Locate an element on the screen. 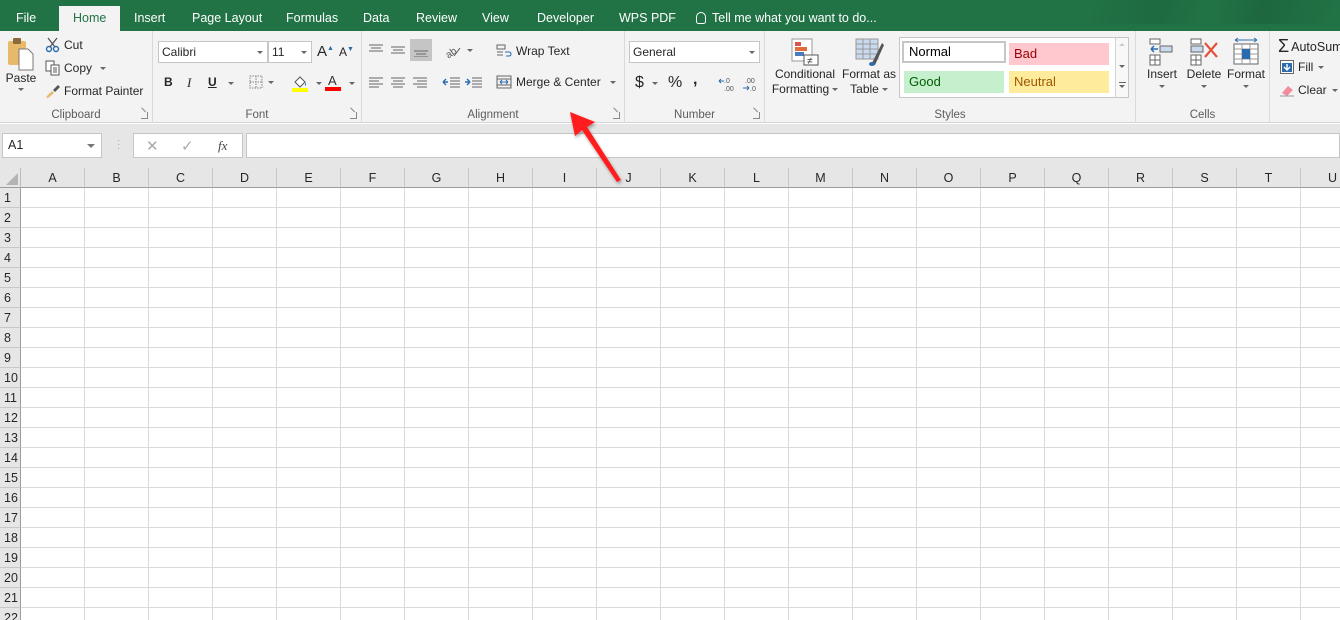  decrease-indent-button is located at coordinates (451, 83).